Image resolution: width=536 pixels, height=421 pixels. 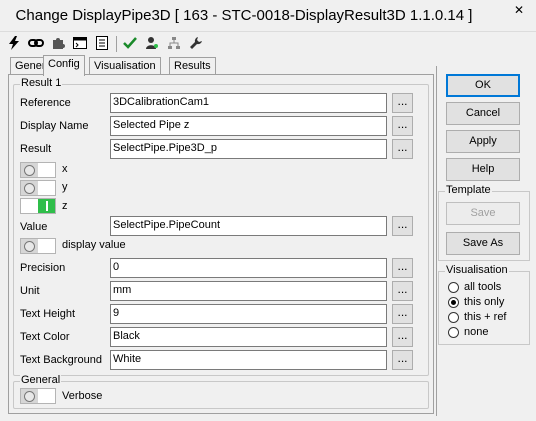 I want to click on puzzle-icon, so click(x=58, y=43).